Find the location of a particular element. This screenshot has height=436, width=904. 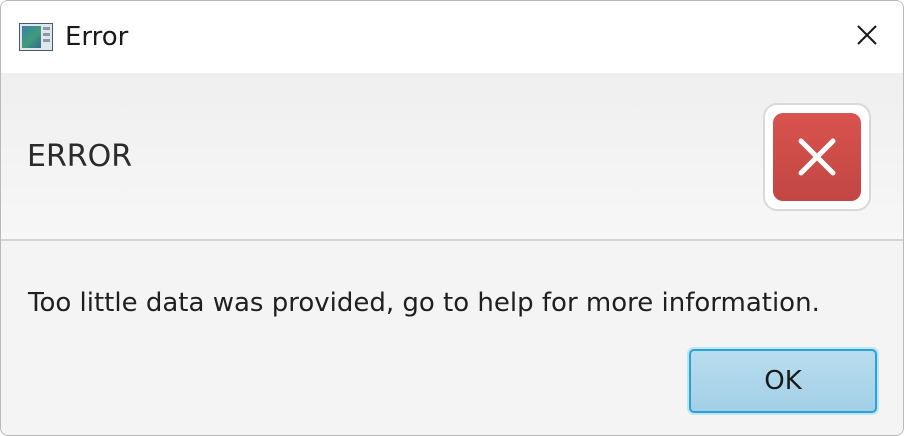

close-icon is located at coordinates (867, 35).